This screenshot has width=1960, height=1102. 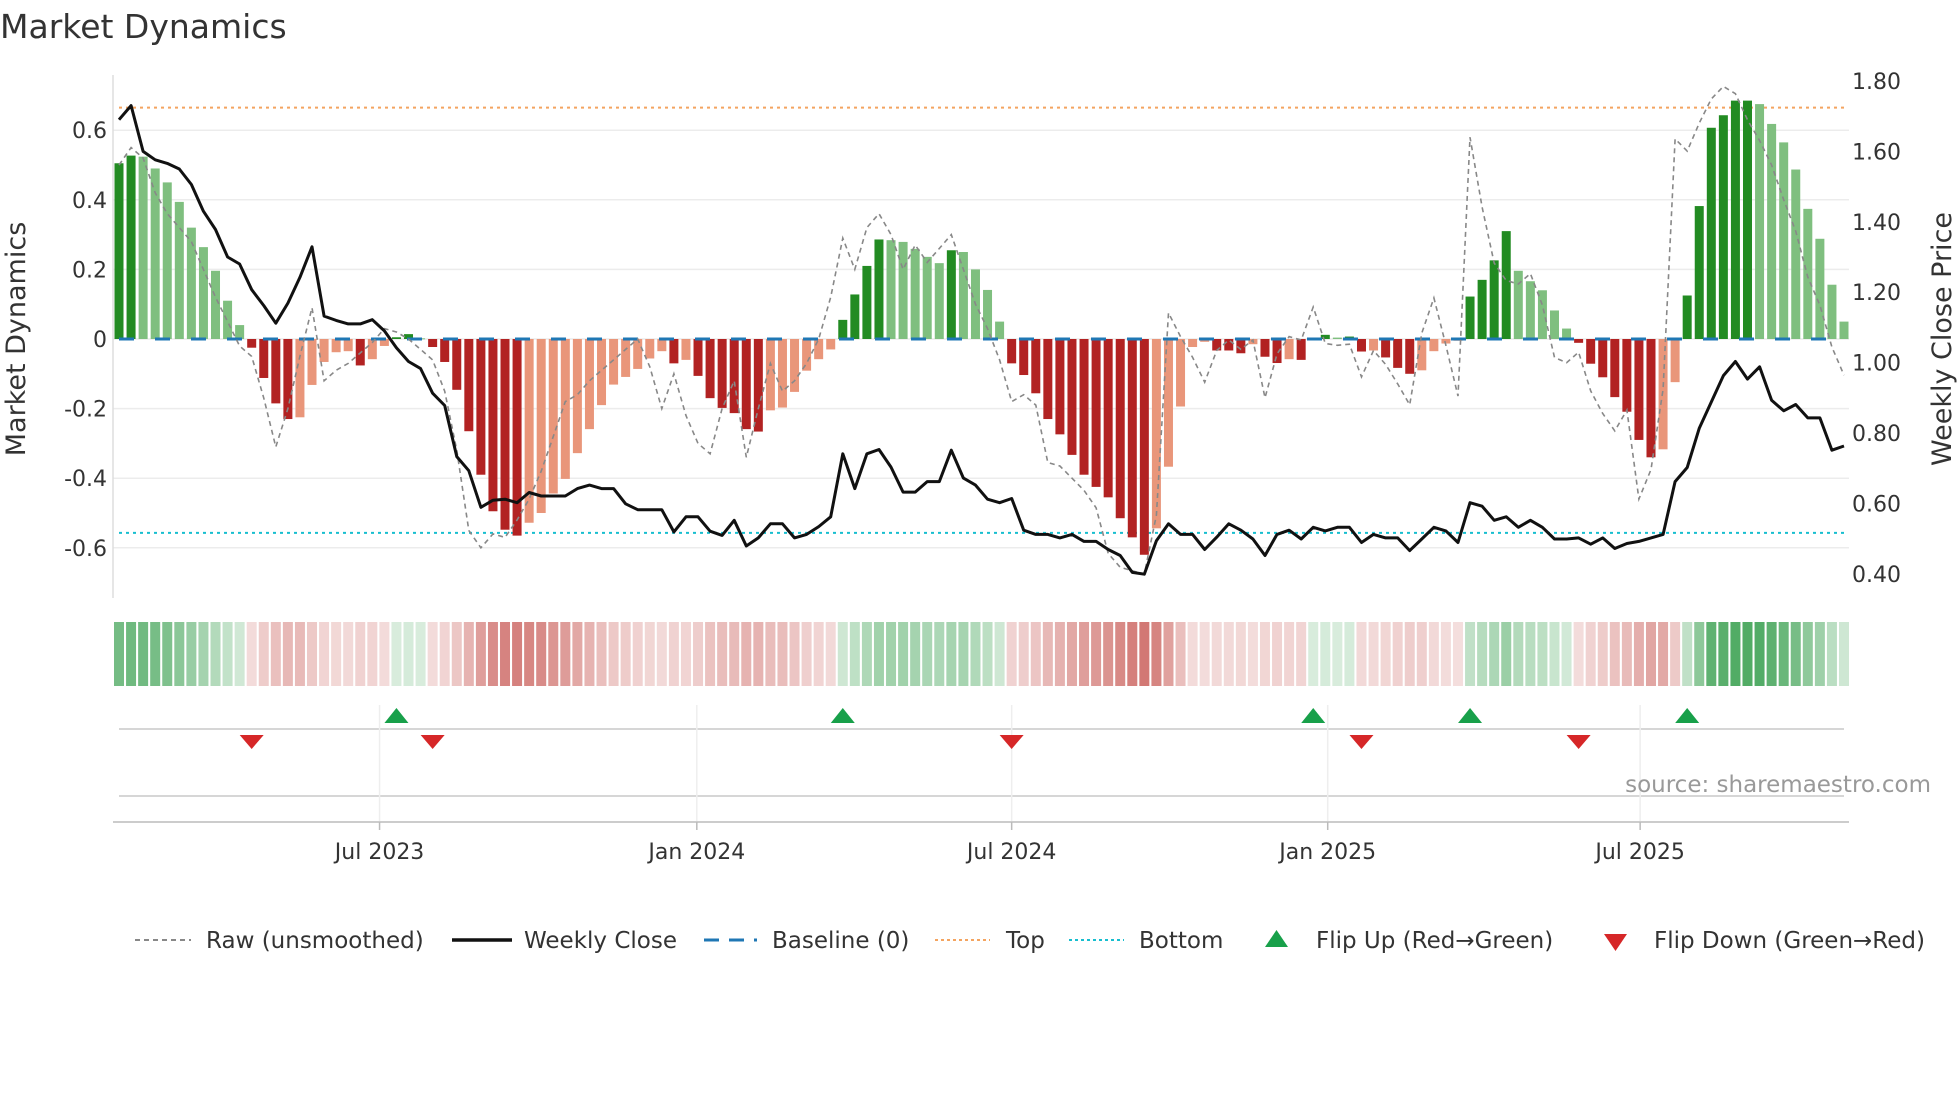 What do you see at coordinates (1276, 938) in the screenshot?
I see `legend-flip-up-icon` at bounding box center [1276, 938].